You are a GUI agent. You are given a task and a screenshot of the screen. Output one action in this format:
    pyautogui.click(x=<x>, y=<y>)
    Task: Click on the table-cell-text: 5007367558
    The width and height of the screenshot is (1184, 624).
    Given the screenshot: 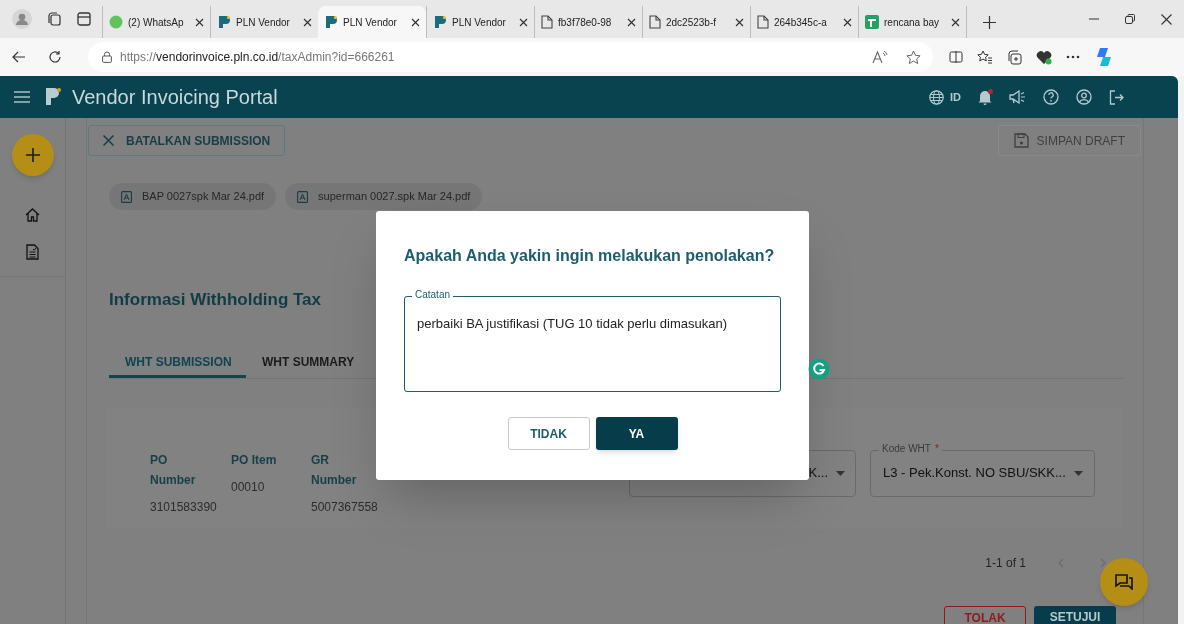 What is the action you would take?
    pyautogui.click(x=345, y=507)
    